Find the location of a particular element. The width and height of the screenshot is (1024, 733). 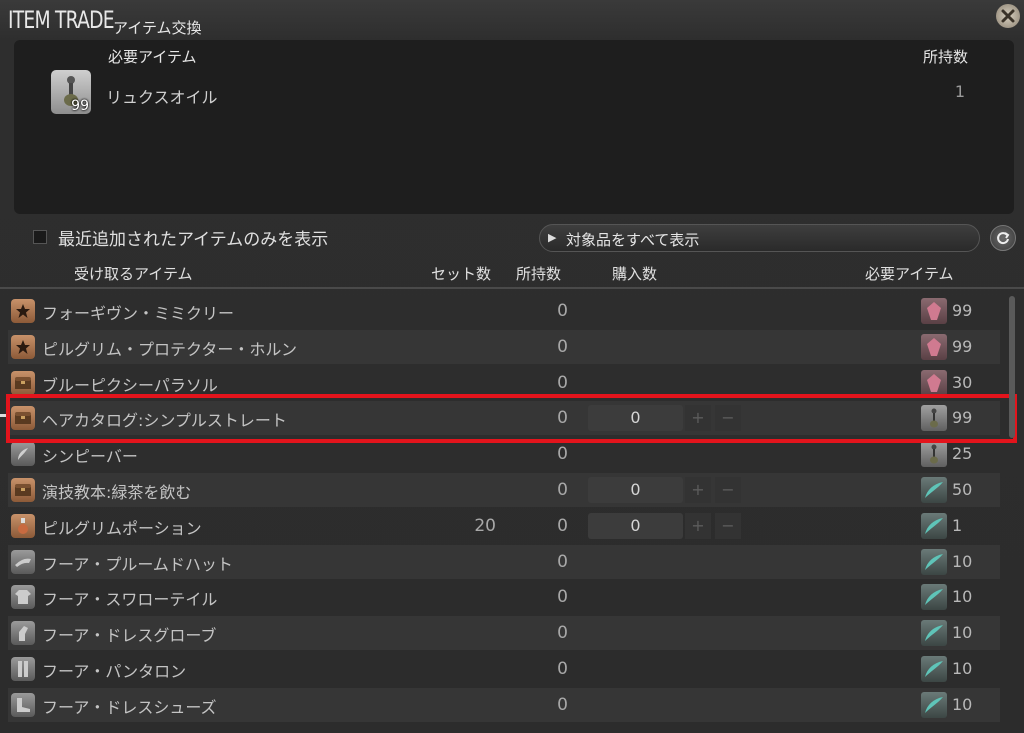

required-item-owned: 1 is located at coordinates (959, 91).